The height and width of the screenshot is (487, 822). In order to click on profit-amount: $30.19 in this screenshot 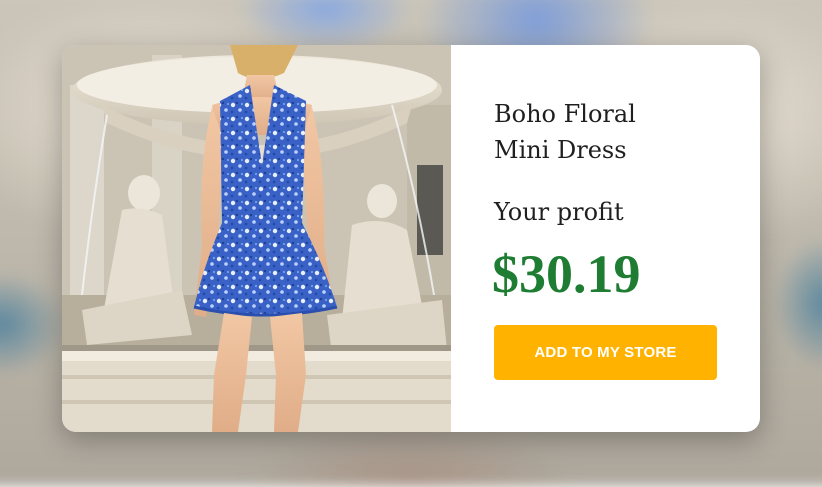, I will do `click(566, 274)`.